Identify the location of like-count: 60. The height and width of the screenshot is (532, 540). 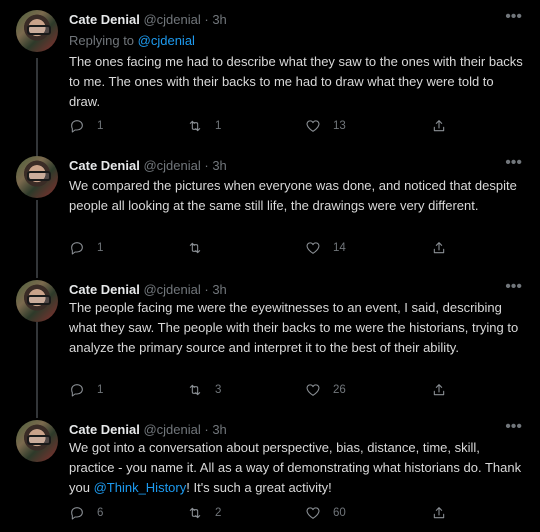
(339, 513).